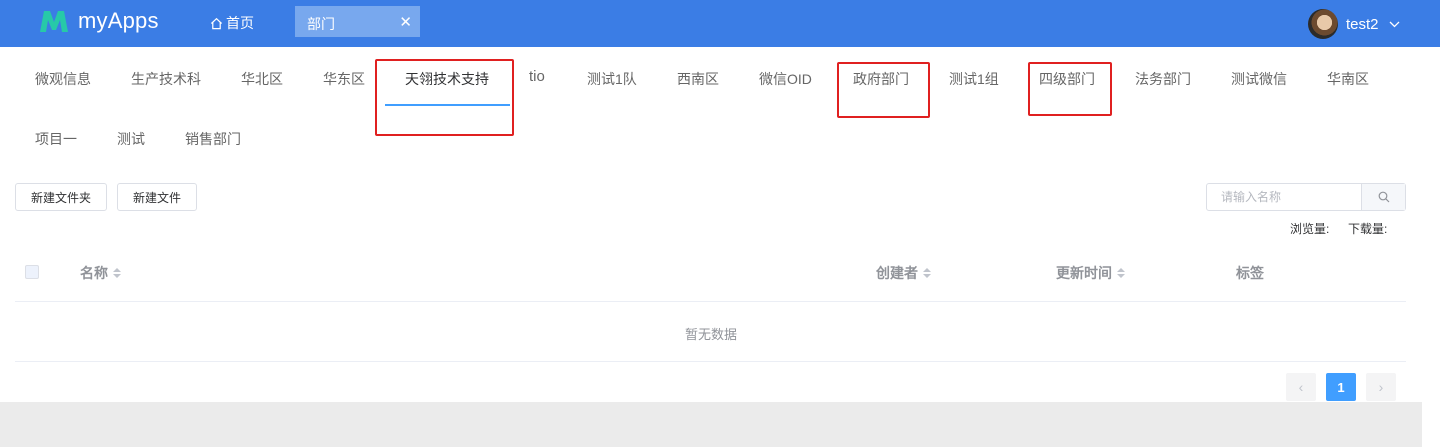 The height and width of the screenshot is (447, 1440). What do you see at coordinates (698, 79) in the screenshot?
I see `dept-tab: 西南区` at bounding box center [698, 79].